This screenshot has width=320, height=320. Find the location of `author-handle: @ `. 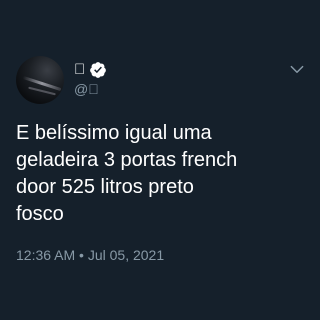

author-handle: @  is located at coordinates (86, 89).